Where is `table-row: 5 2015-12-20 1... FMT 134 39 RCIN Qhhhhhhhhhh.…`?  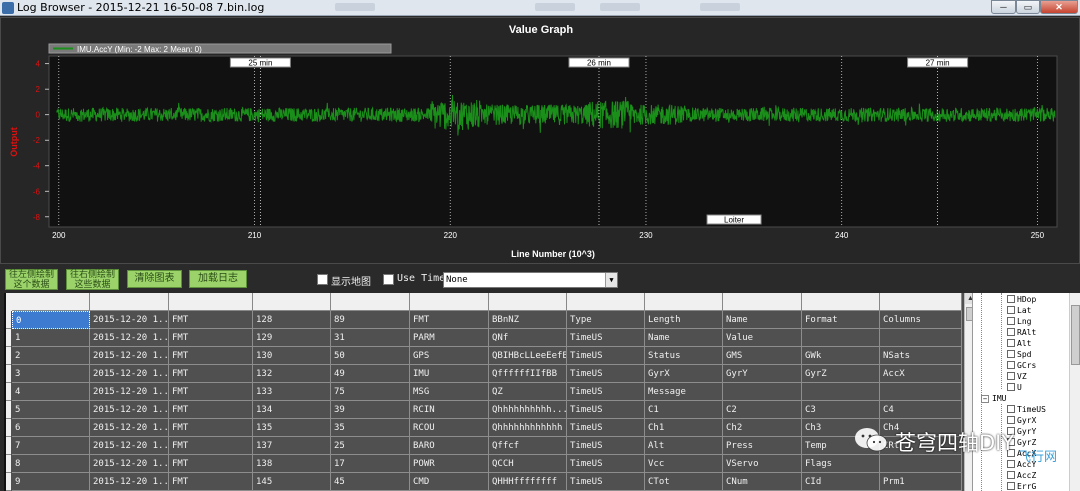
table-row: 5 2015-12-20 1... FMT 134 39 RCIN Qhhhhhhhhhh.… is located at coordinates (484, 410).